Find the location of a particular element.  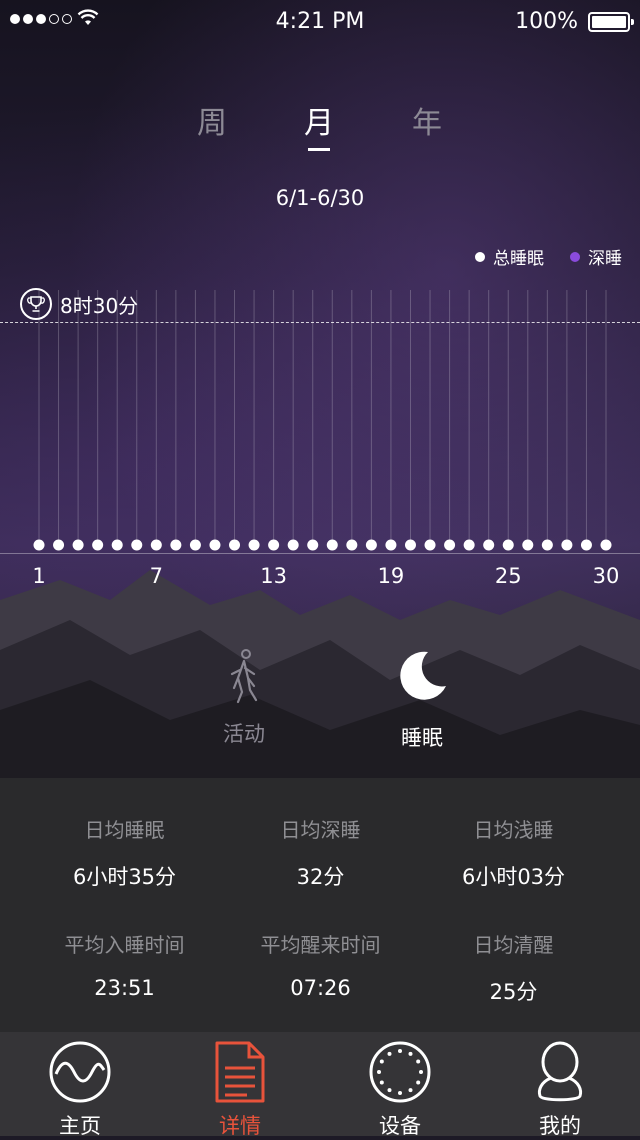

stat-avg-deep-sleep: 日均深睡 32分 is located at coordinates (320, 852).